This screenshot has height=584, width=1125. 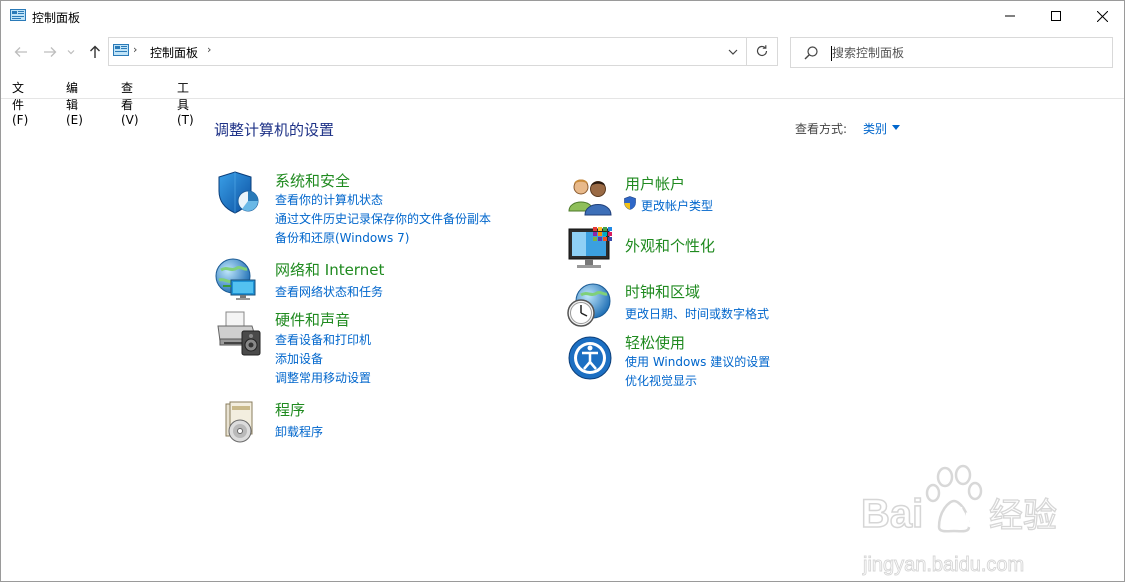 I want to click on close-icon, so click(x=1102, y=16).